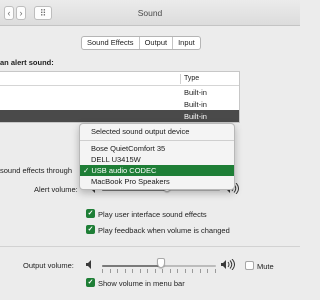 The width and height of the screenshot is (320, 300). Describe the element at coordinates (180, 79) in the screenshot. I see `column-separator` at that location.